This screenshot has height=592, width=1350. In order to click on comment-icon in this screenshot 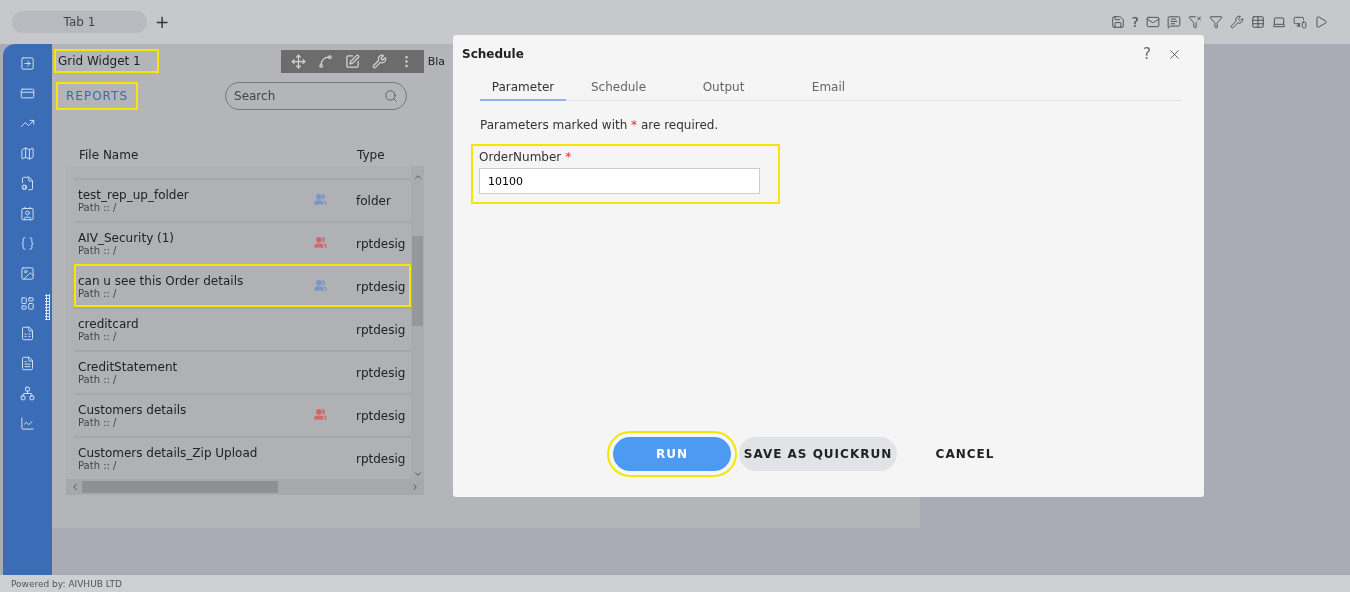, I will do `click(1174, 22)`.